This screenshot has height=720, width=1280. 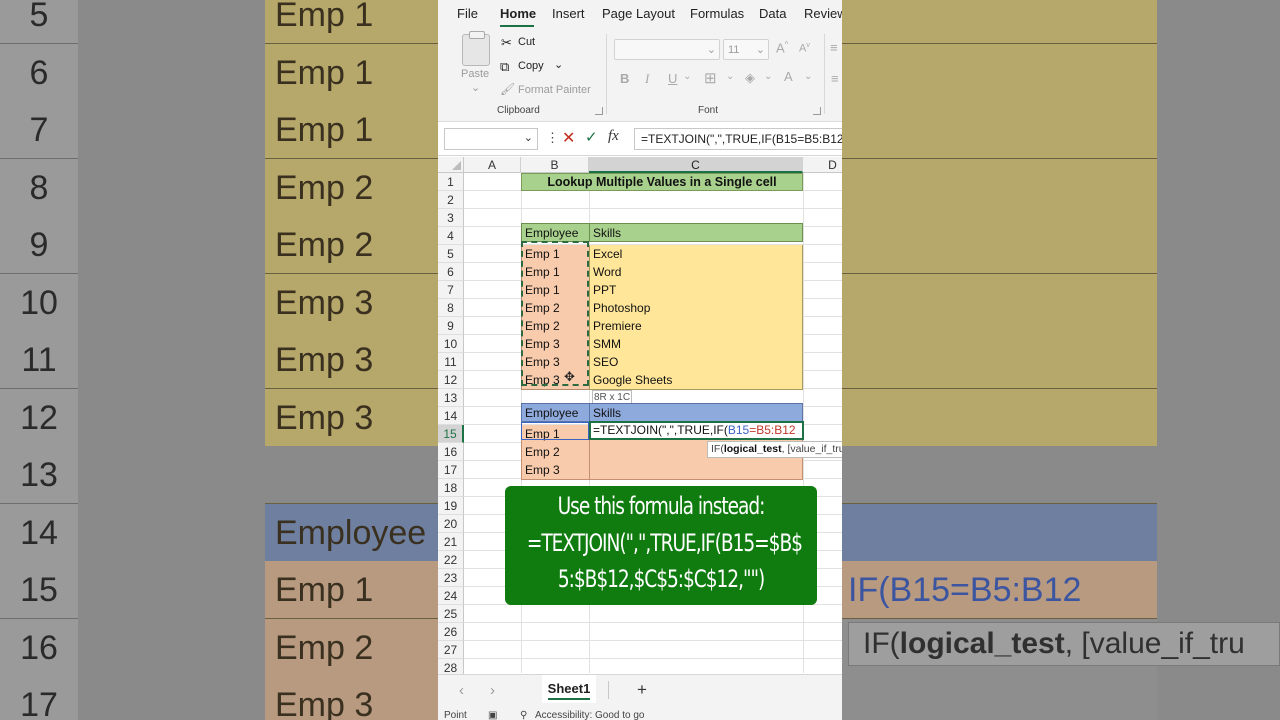 What do you see at coordinates (475, 74) in the screenshot?
I see `paste-button: Paste` at bounding box center [475, 74].